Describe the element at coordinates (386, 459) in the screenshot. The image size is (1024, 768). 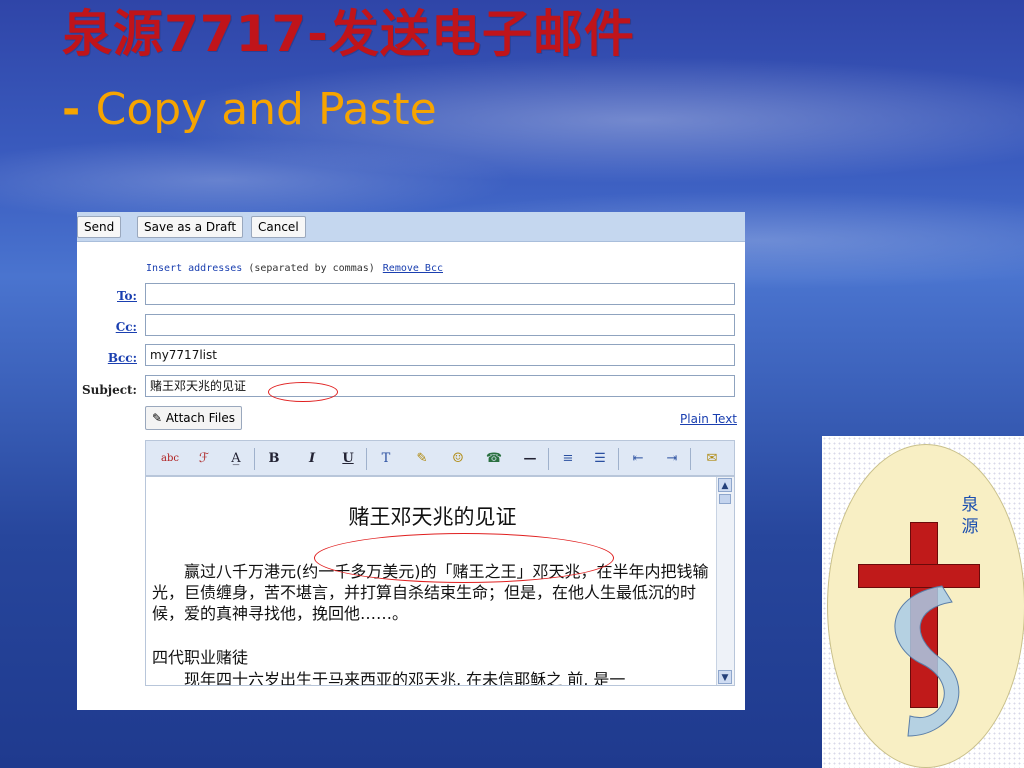
I see `text-color-icon: T` at that location.